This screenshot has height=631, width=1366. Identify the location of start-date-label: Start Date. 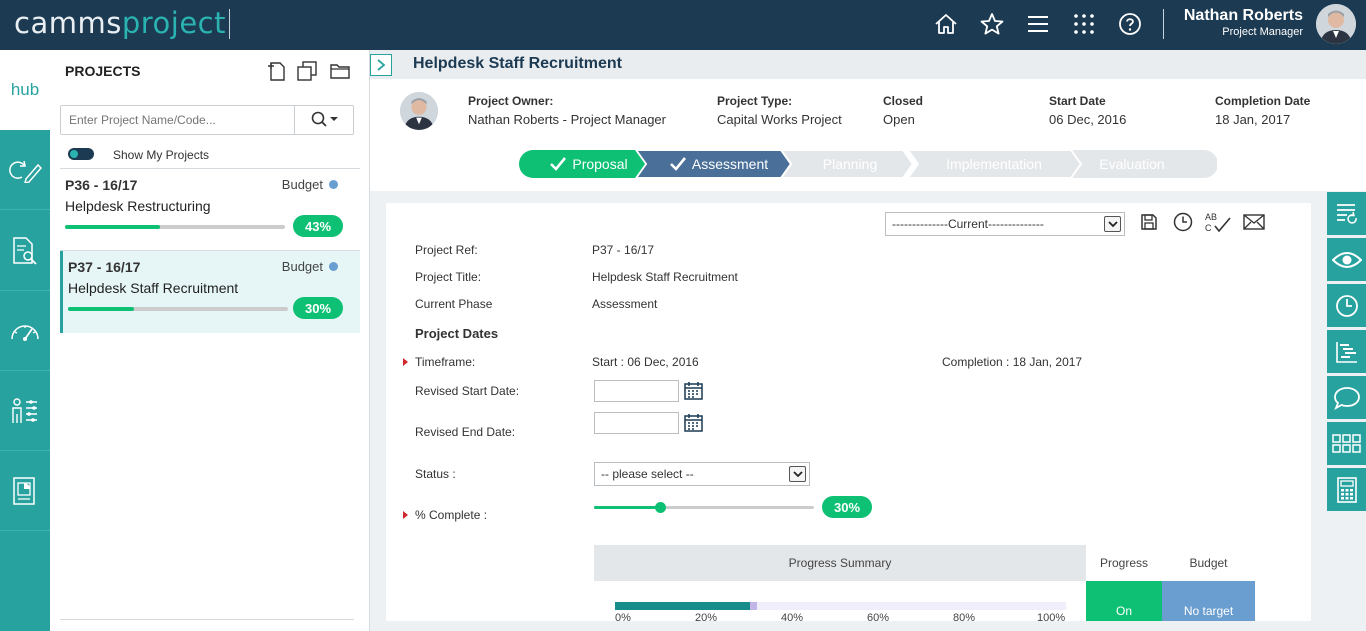
(1077, 101).